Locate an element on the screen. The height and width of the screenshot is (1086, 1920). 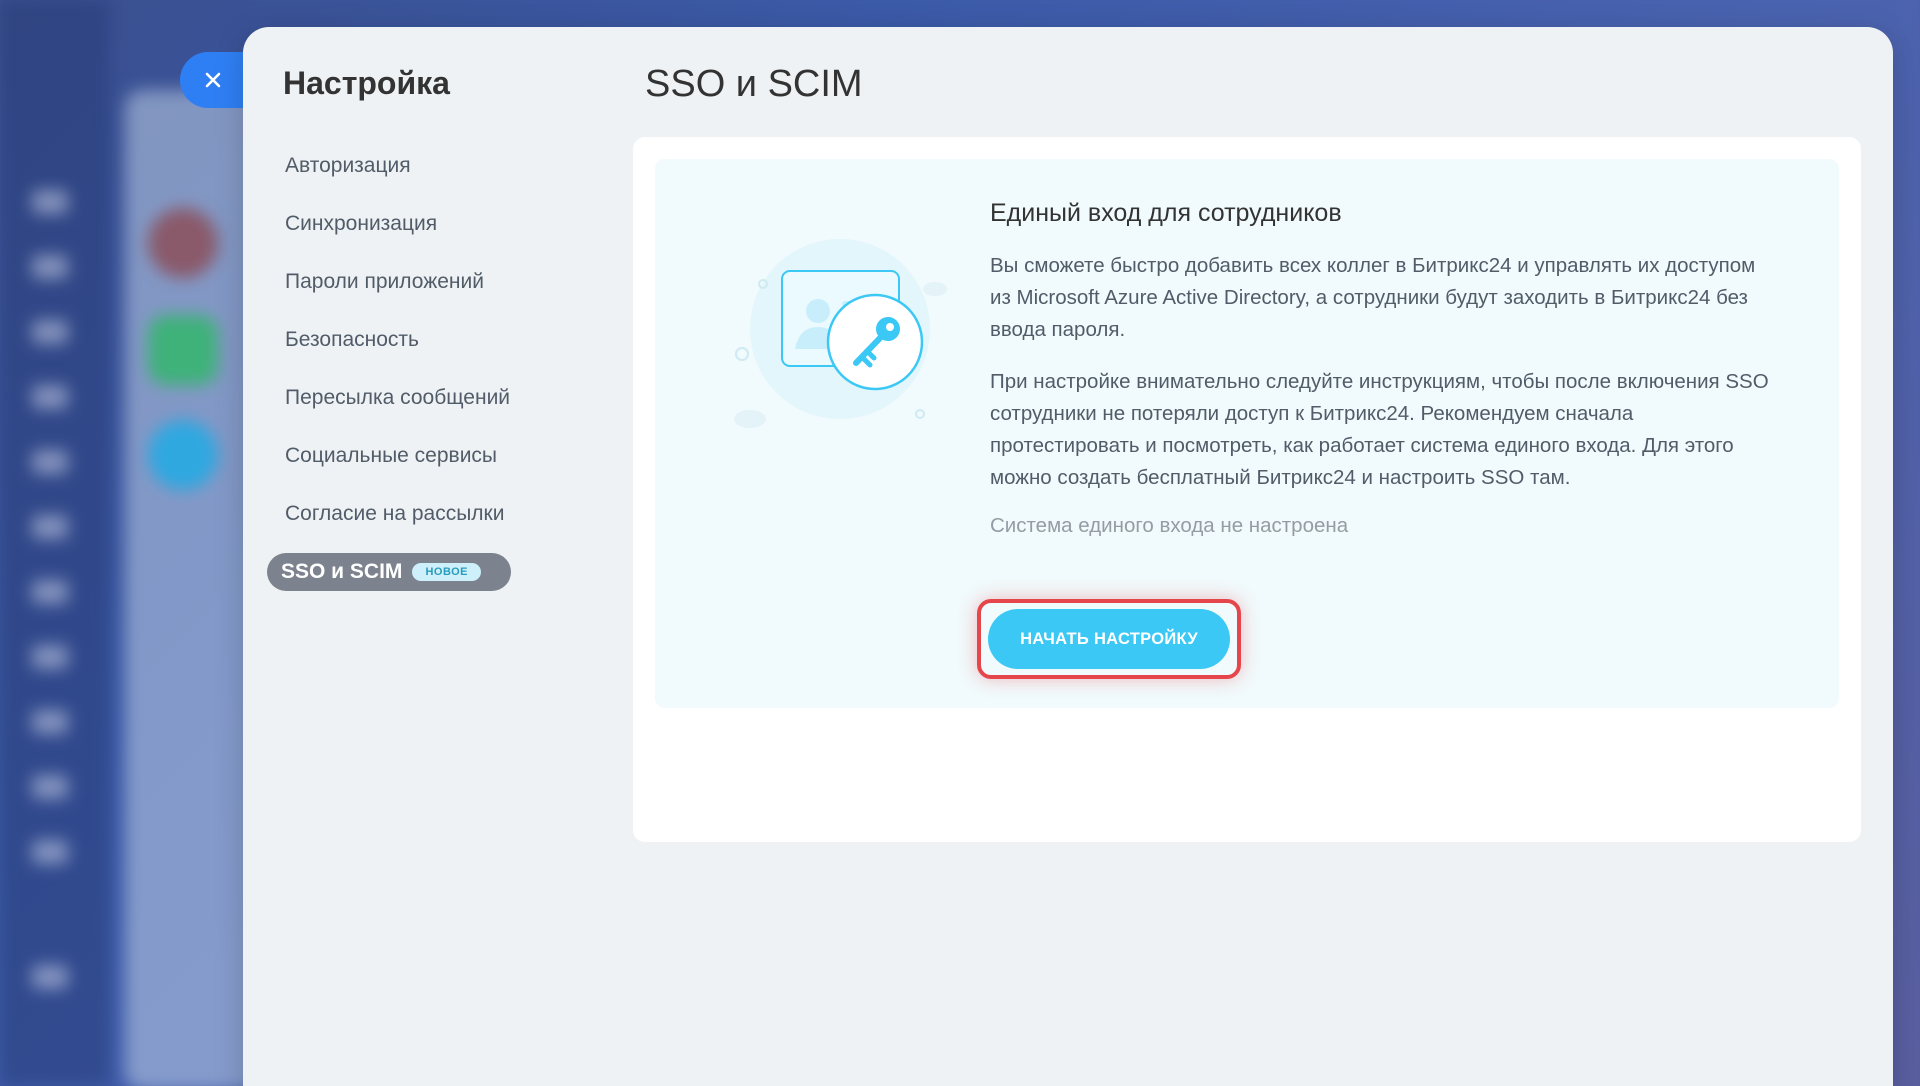
menu-item-label: Согласие на рассылки is located at coordinates (395, 513).